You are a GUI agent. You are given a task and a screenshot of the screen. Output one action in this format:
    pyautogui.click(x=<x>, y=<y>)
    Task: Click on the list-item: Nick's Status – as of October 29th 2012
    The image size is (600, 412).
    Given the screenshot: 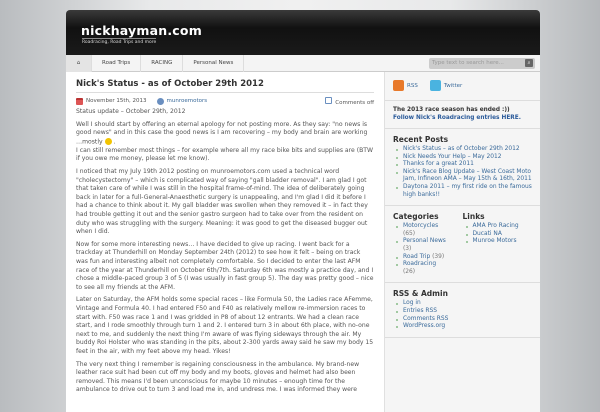 What is the action you would take?
    pyautogui.click(x=462, y=150)
    